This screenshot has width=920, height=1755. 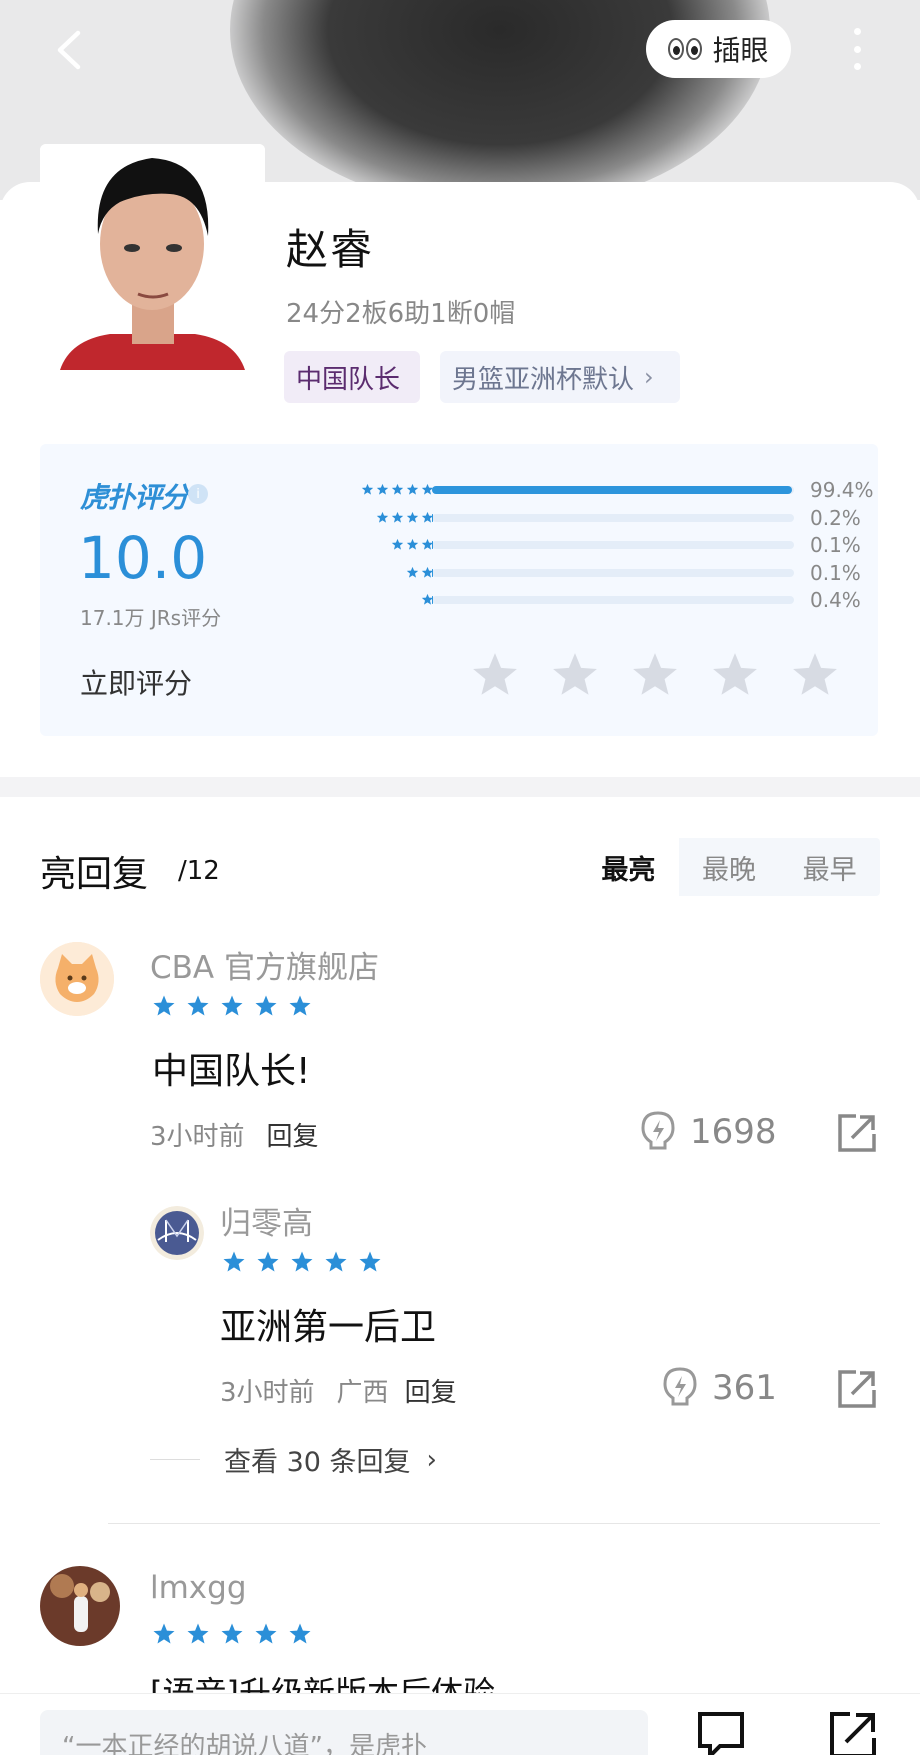 I want to click on replies-count: /12, so click(x=199, y=871).